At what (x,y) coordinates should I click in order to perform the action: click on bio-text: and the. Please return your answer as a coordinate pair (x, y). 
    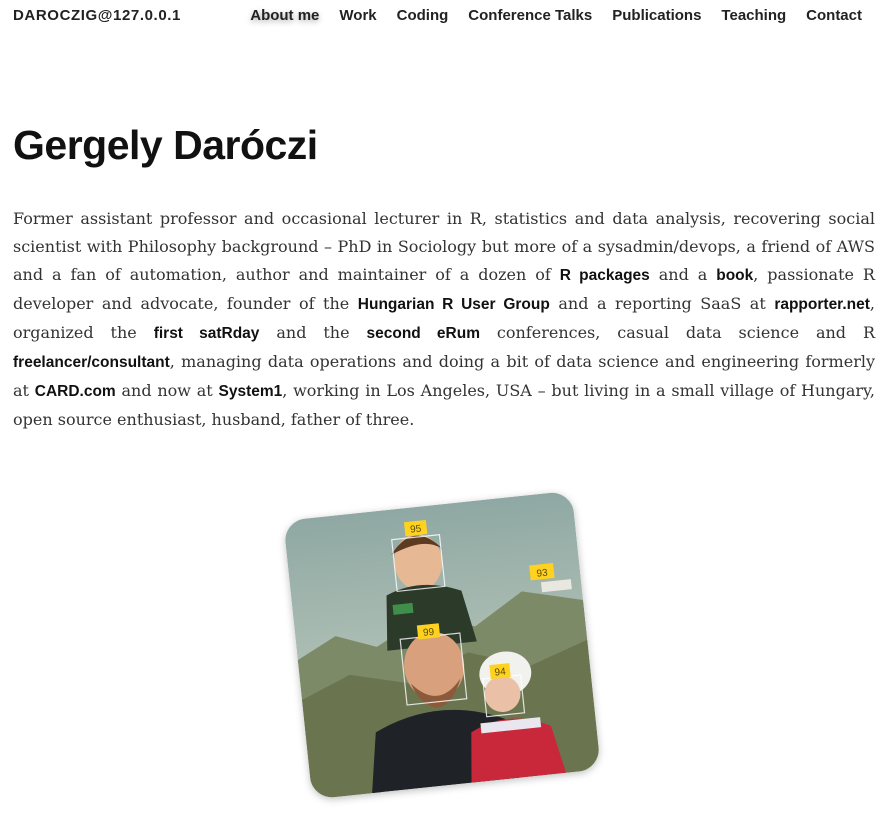
    Looking at the image, I should click on (313, 332).